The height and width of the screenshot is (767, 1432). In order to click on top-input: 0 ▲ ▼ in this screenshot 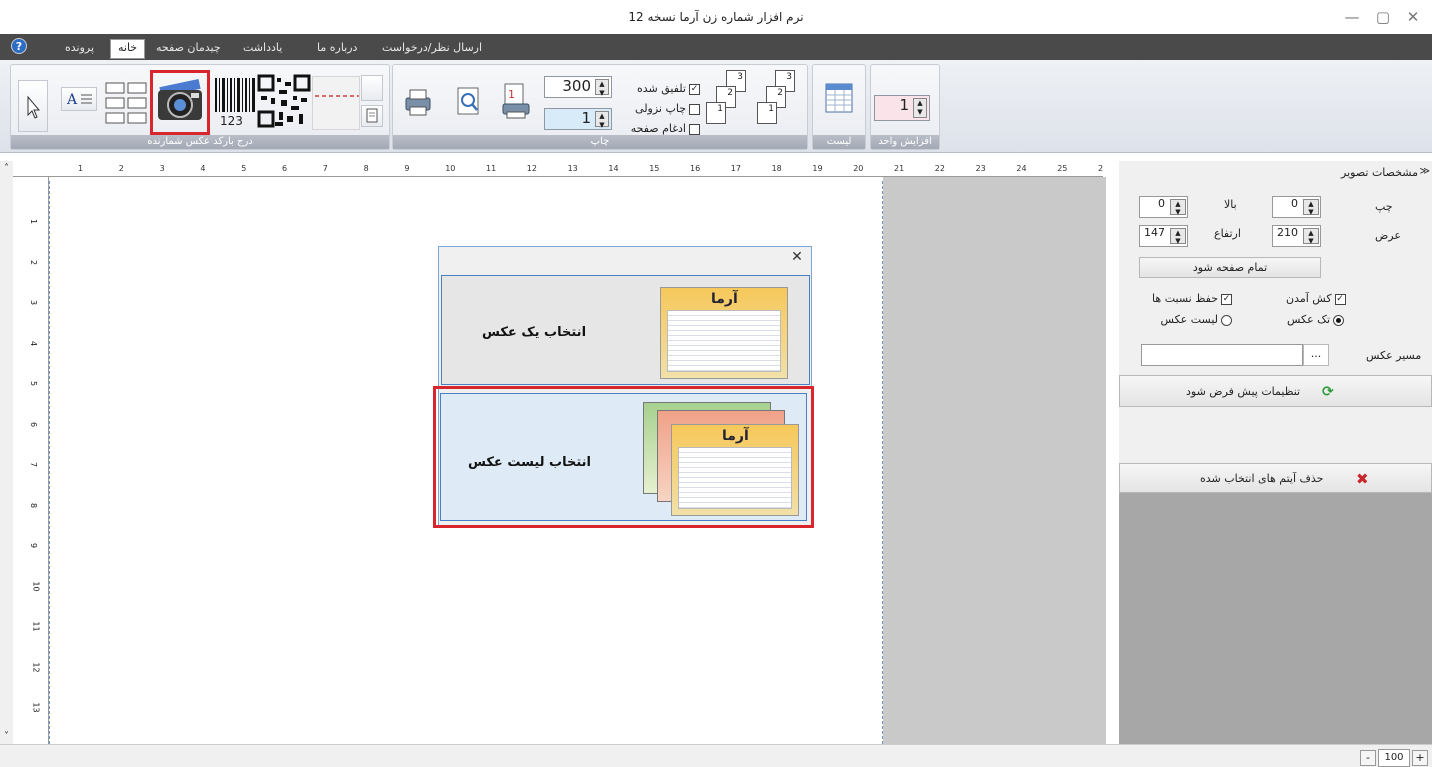, I will do `click(1163, 207)`.